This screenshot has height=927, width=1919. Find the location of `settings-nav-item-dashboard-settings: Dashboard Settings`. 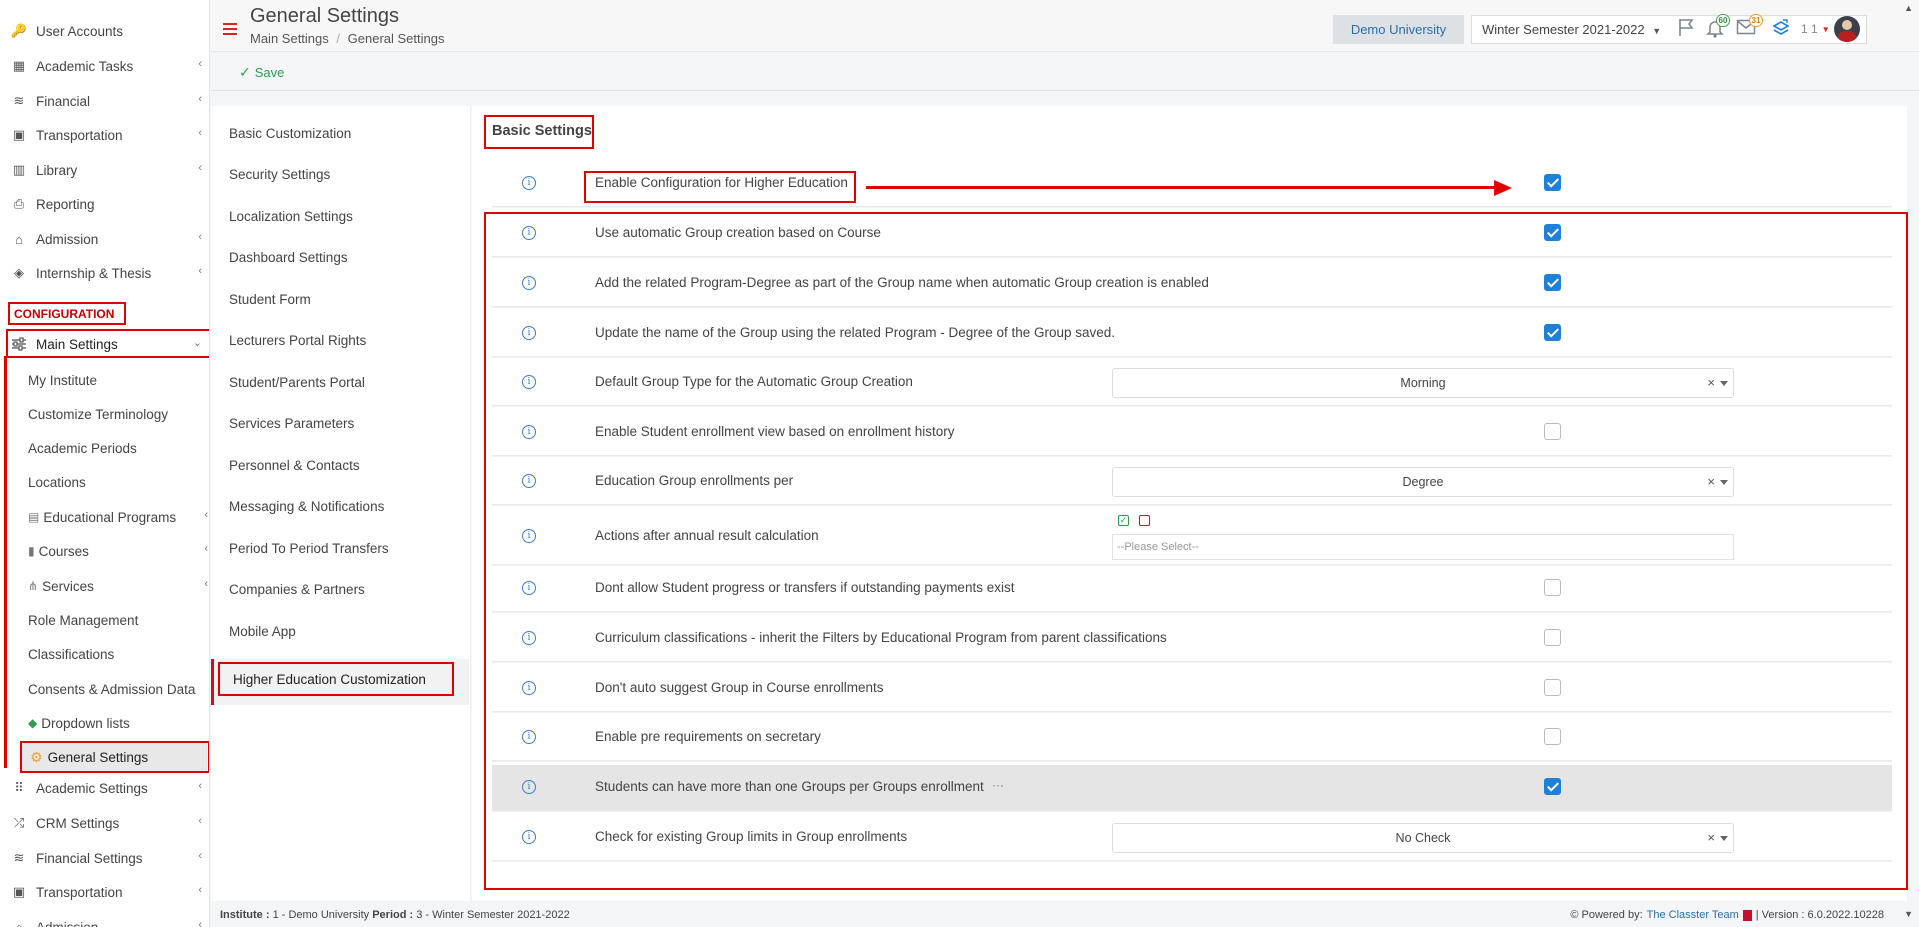

settings-nav-item-dashboard-settings: Dashboard Settings is located at coordinates (288, 257).